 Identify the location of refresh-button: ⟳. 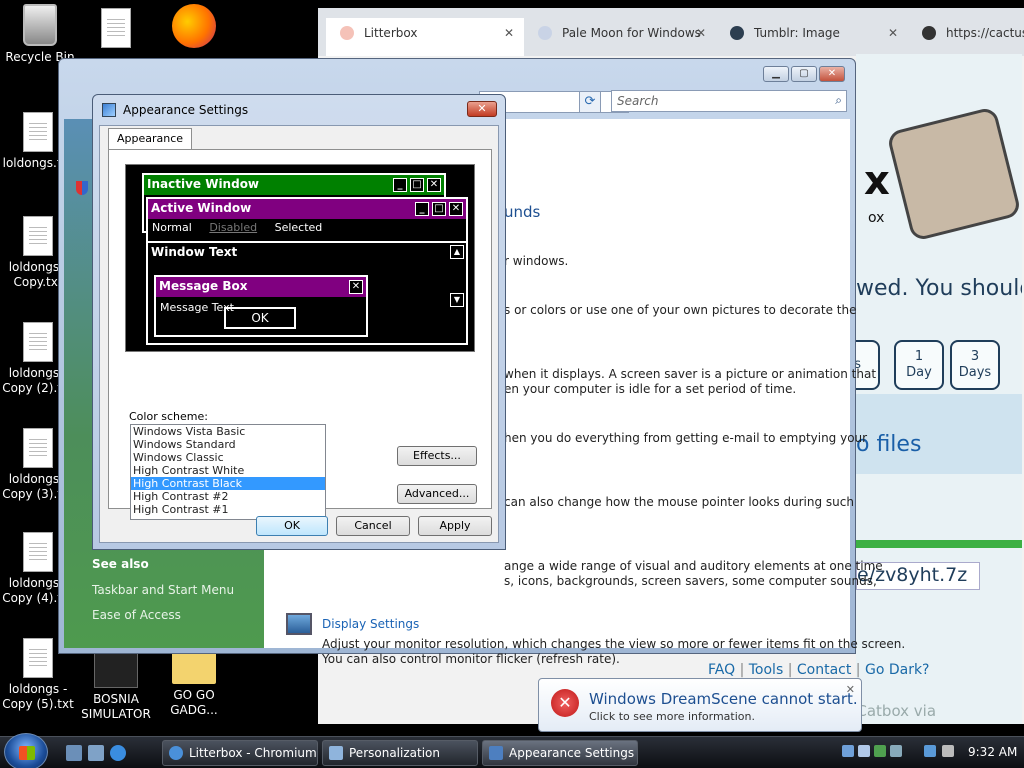
(590, 102).